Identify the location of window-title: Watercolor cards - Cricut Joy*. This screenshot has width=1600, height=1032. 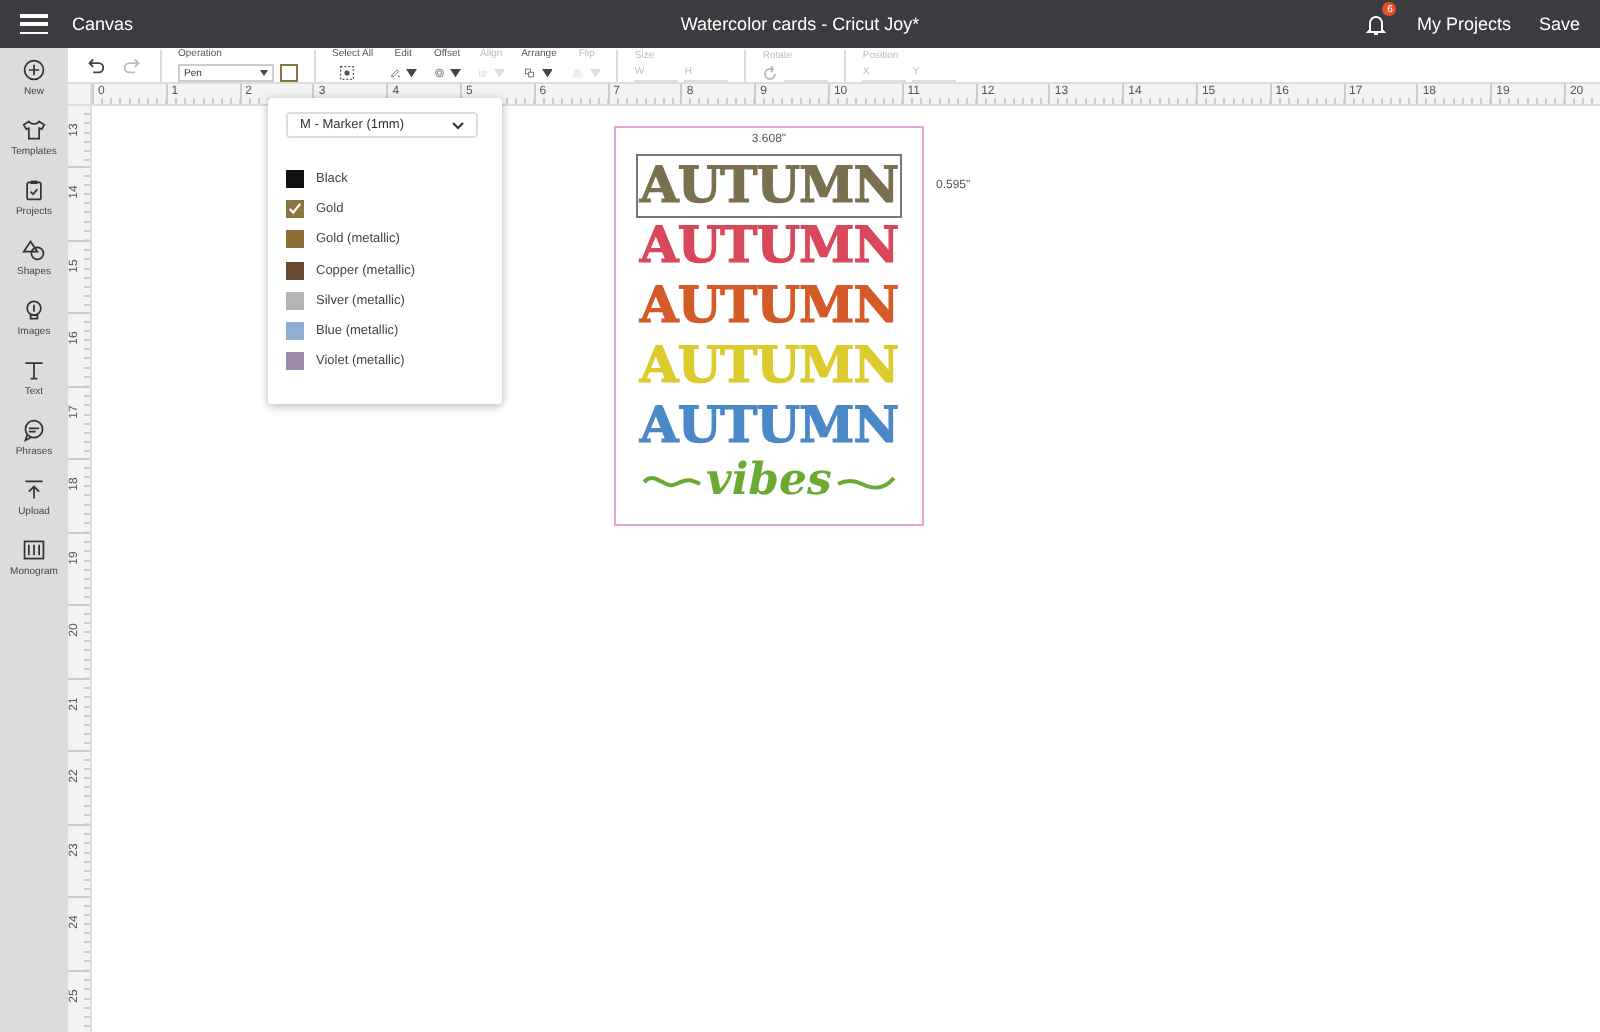
(800, 24).